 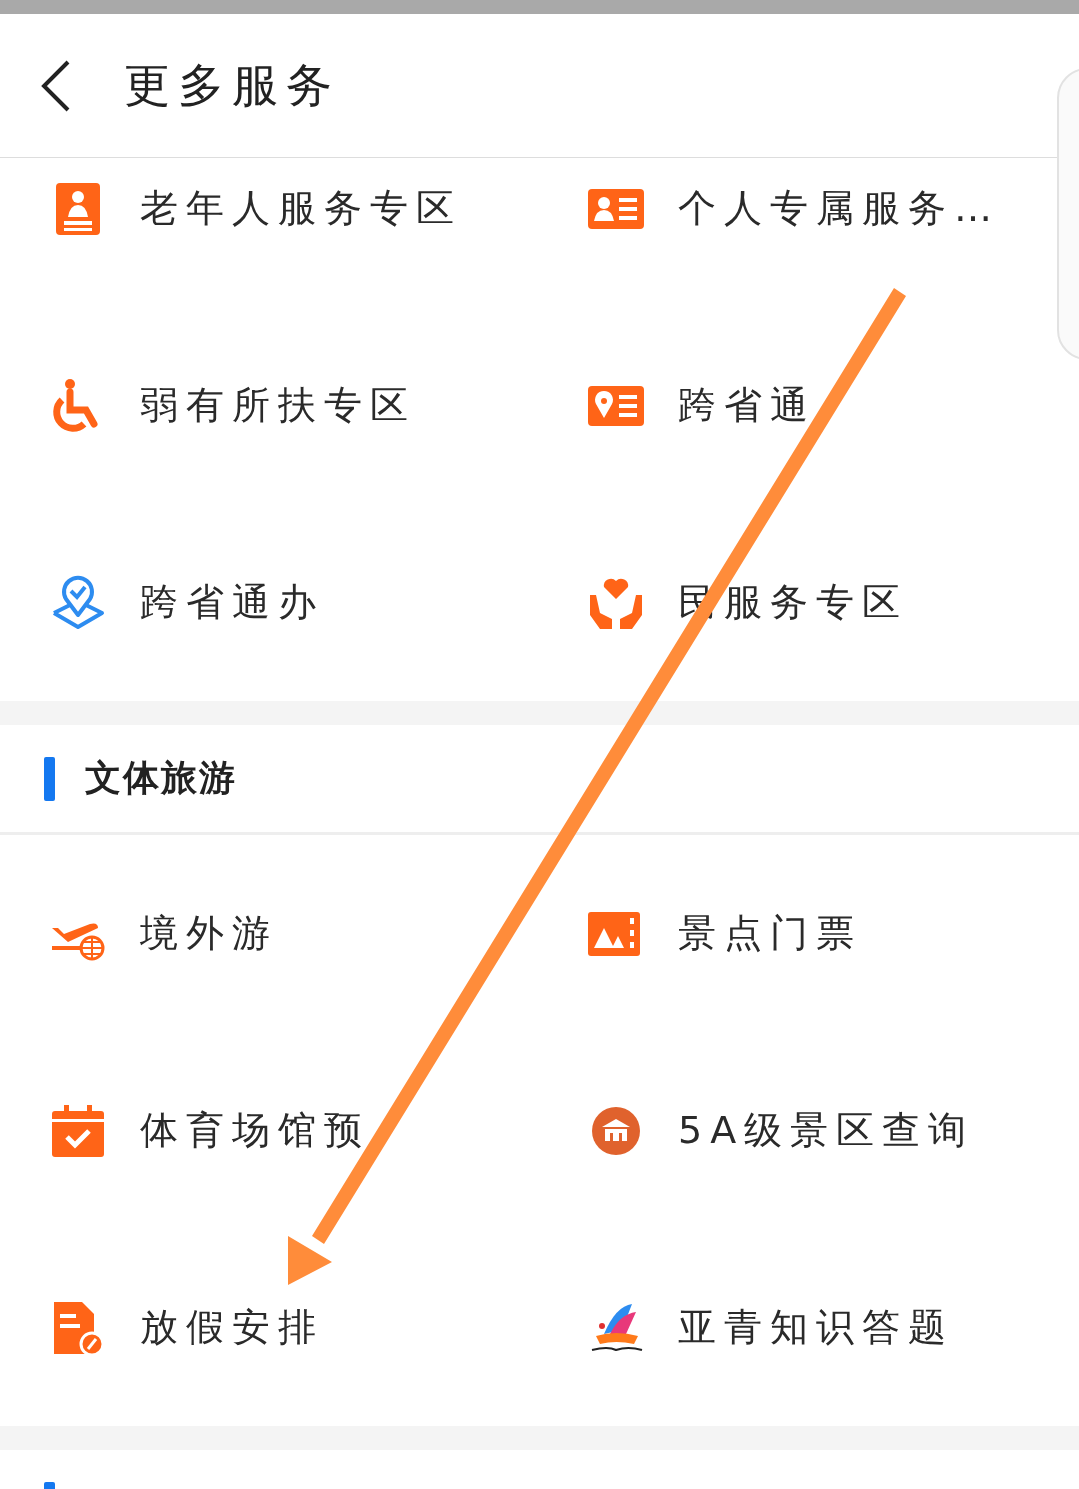 What do you see at coordinates (232, 85) in the screenshot?
I see `page-title: 更多服务` at bounding box center [232, 85].